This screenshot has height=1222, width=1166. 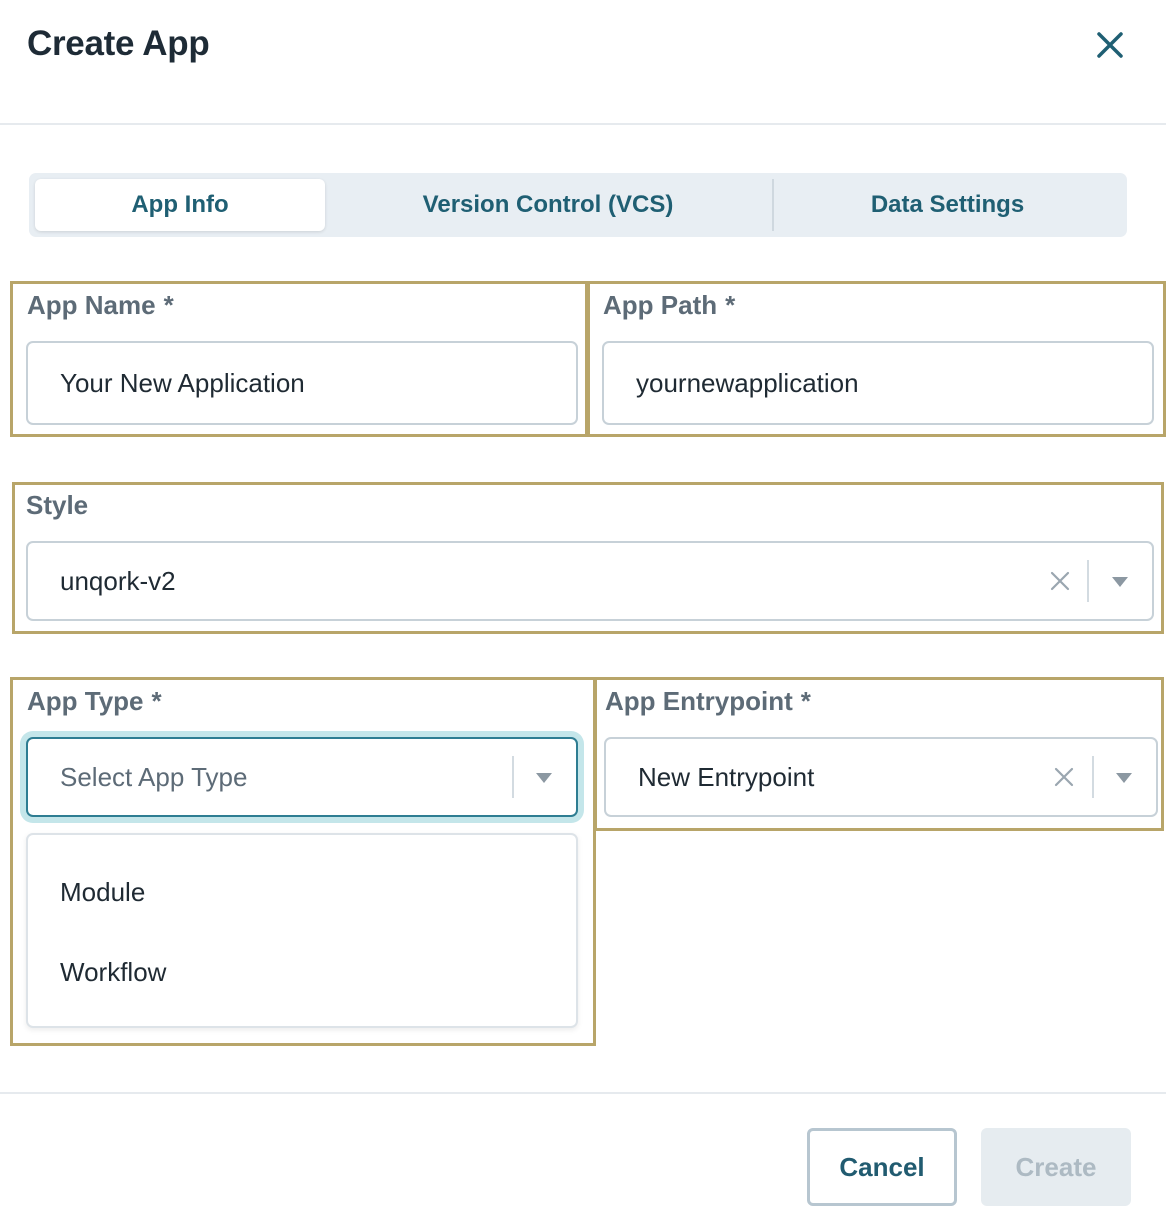 What do you see at coordinates (548, 205) in the screenshot?
I see `tab-version-control: Version Control (VCS)` at bounding box center [548, 205].